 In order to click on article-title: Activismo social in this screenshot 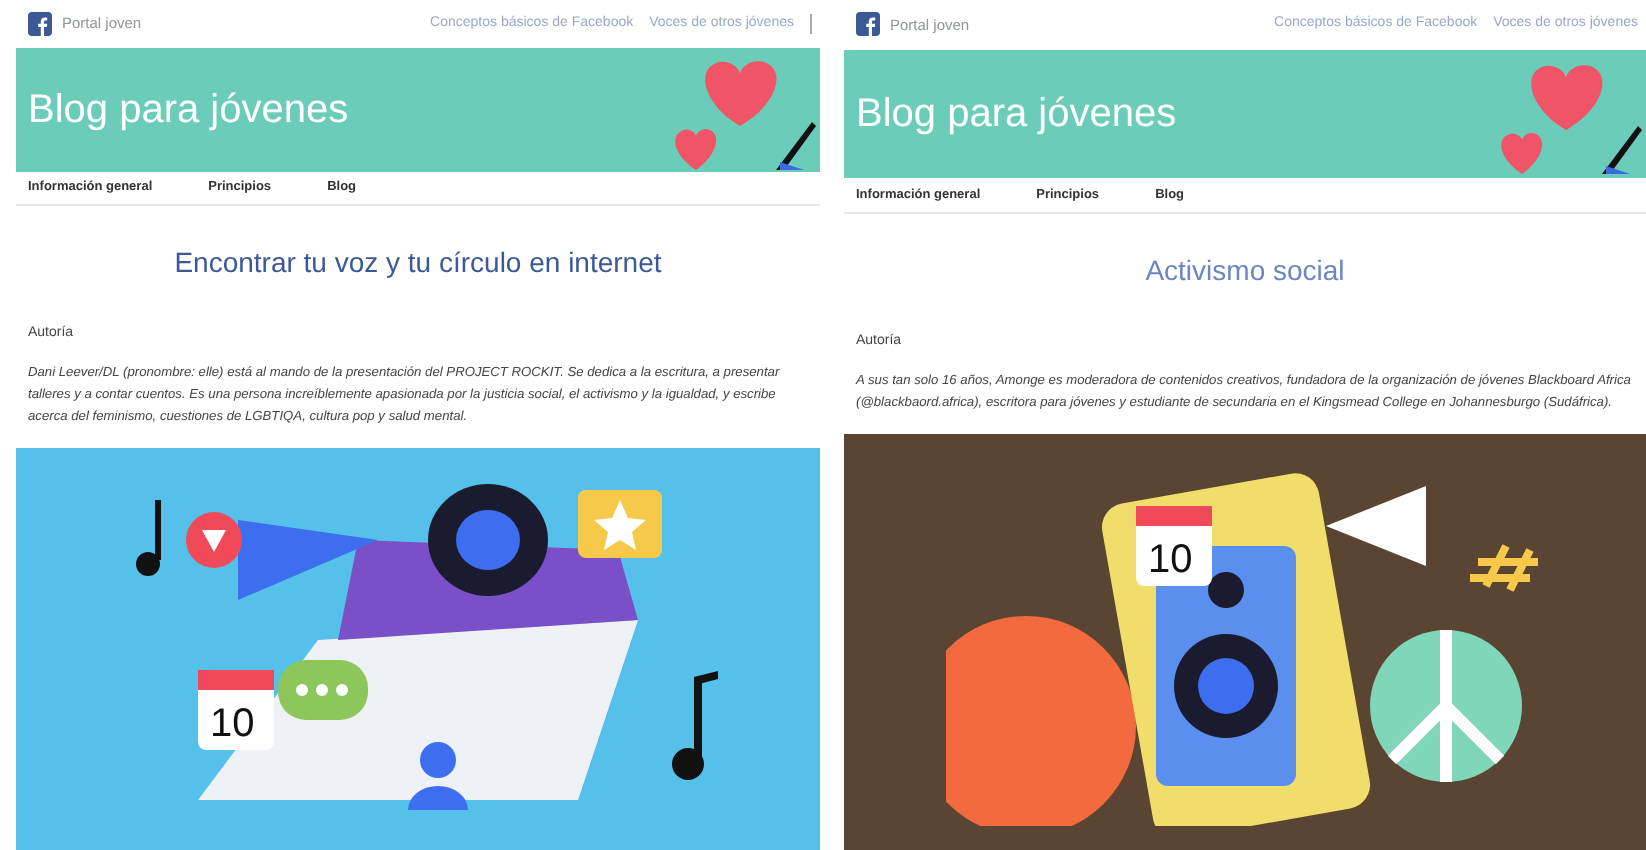, I will do `click(1245, 271)`.